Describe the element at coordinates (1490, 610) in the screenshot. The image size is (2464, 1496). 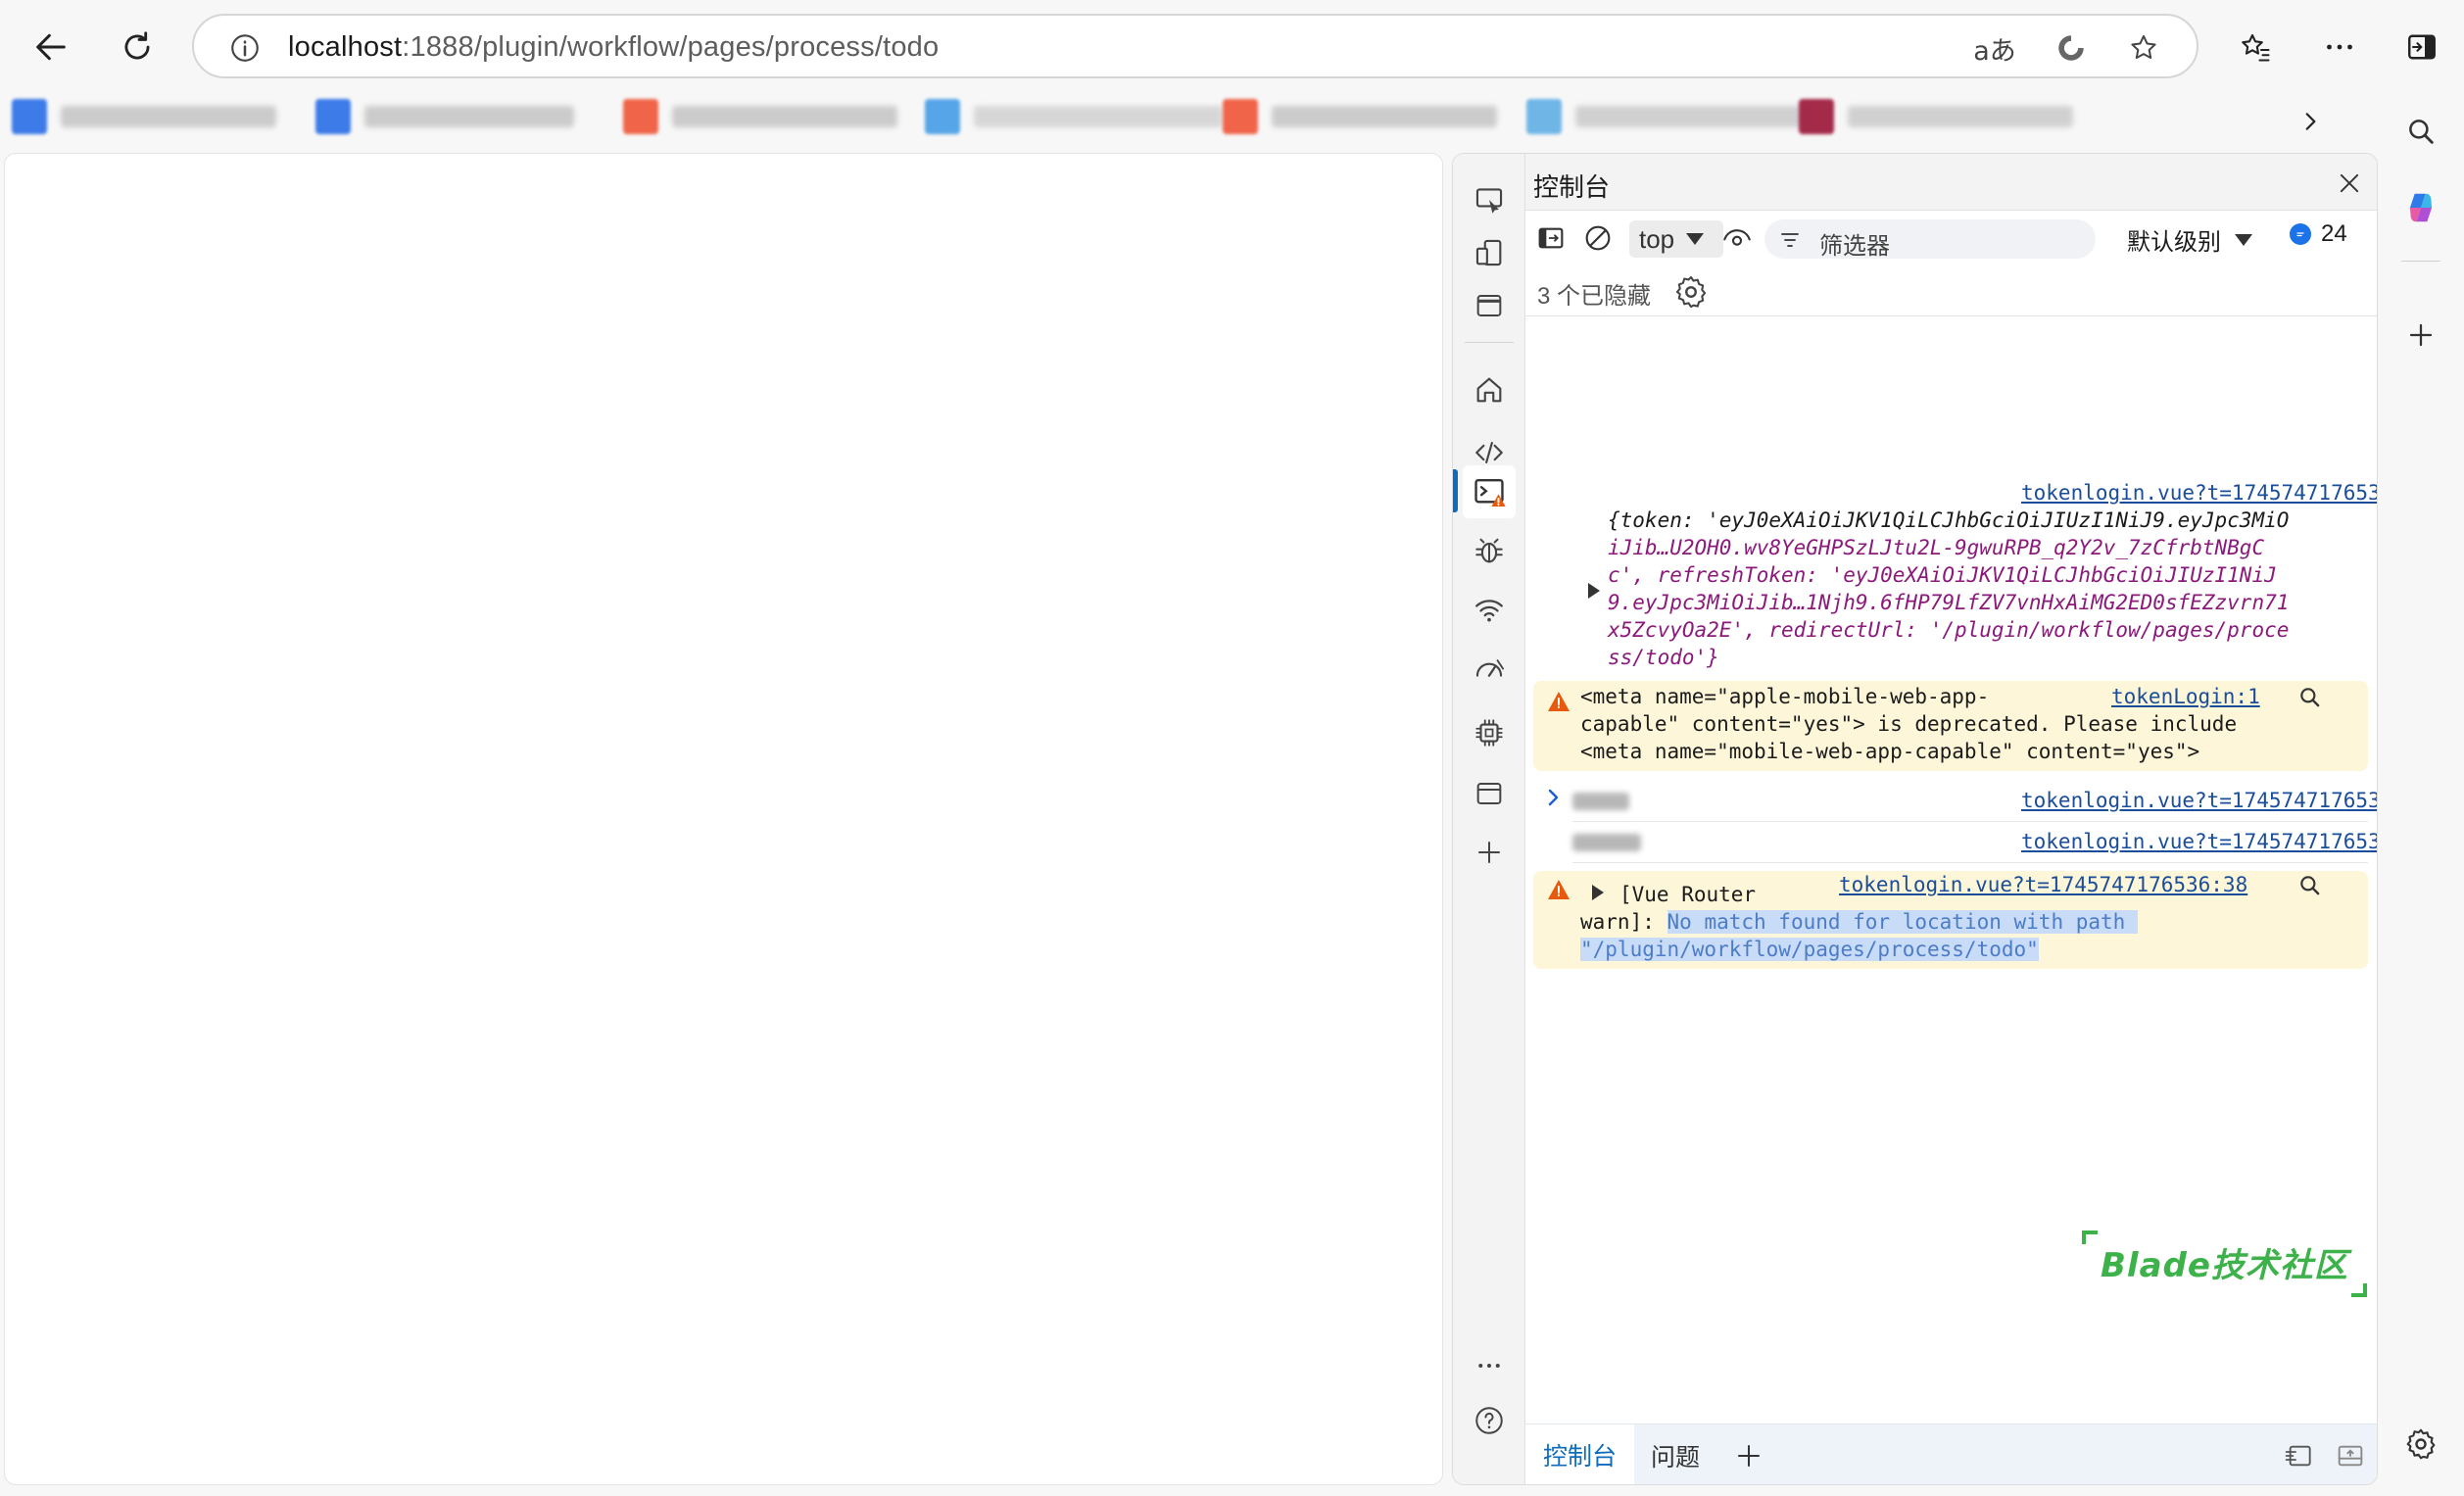
I see `network-tool-button` at that location.